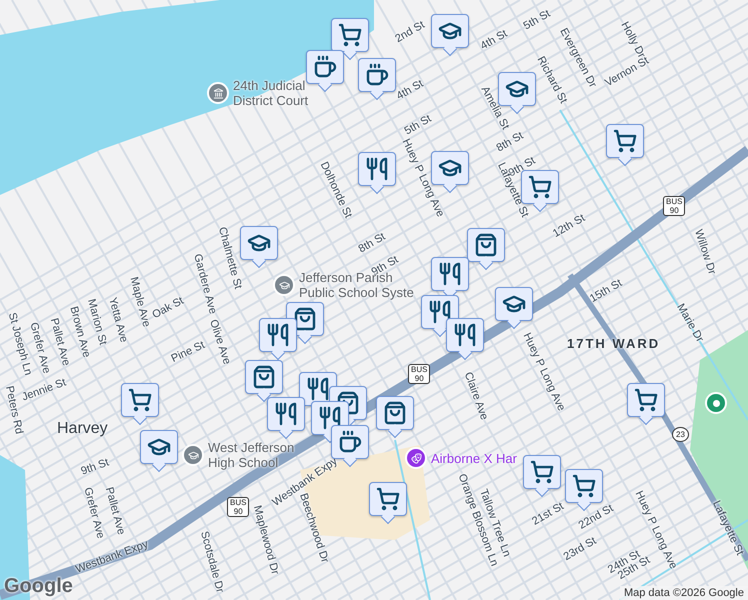 This screenshot has height=600, width=748. I want to click on street-label: Jennie St, so click(44, 390).